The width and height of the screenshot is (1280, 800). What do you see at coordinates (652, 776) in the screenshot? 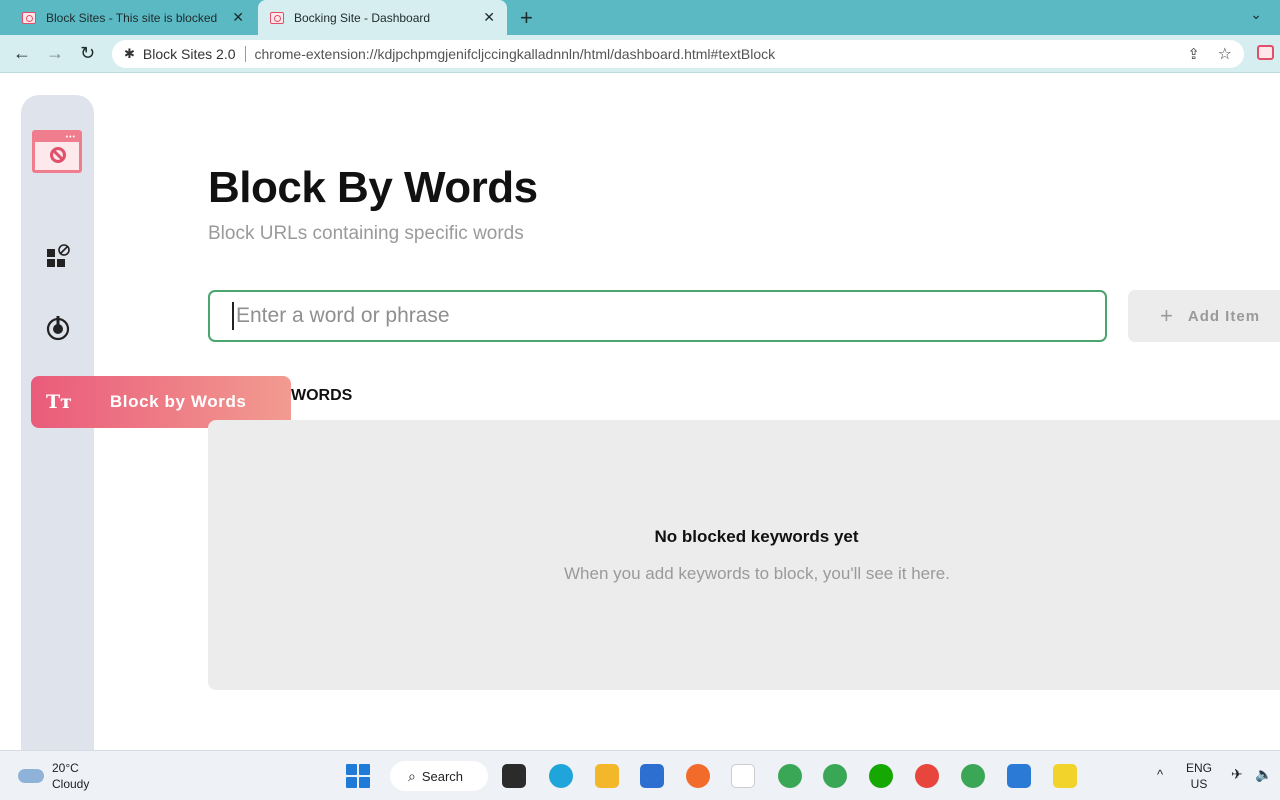
I see `store-icon` at bounding box center [652, 776].